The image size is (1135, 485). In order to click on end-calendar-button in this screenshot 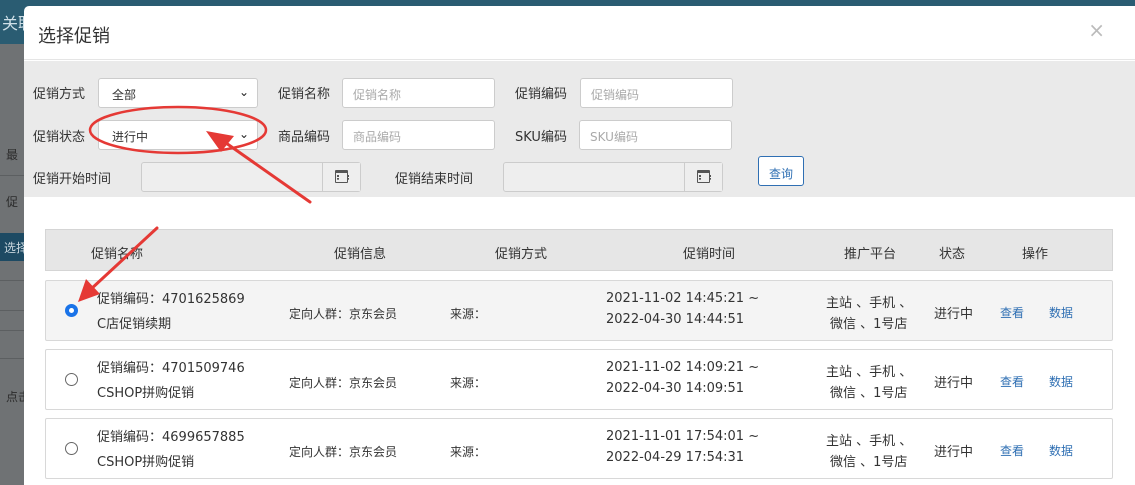, I will do `click(703, 177)`.